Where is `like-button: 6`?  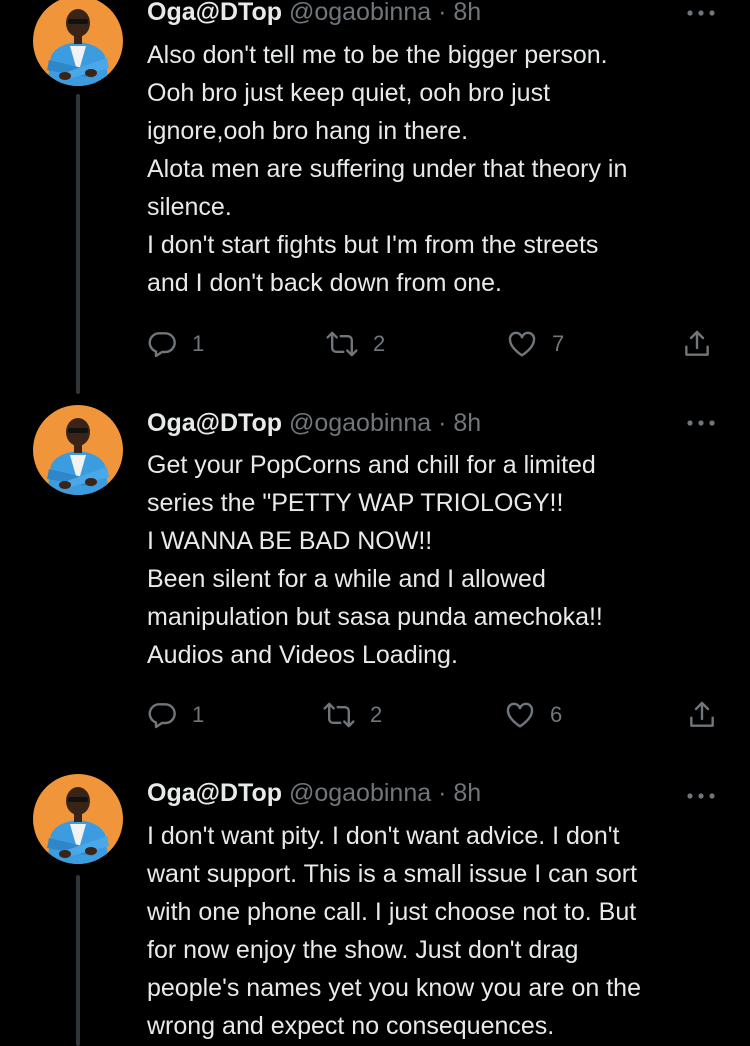 like-button: 6 is located at coordinates (533, 715).